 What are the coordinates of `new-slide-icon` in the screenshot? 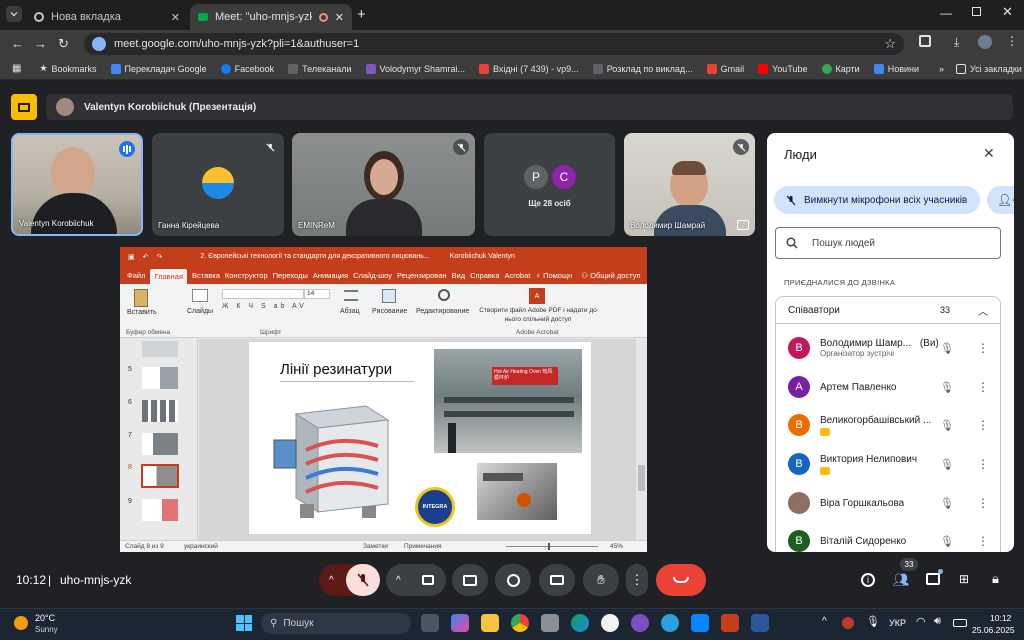 It's located at (200, 295).